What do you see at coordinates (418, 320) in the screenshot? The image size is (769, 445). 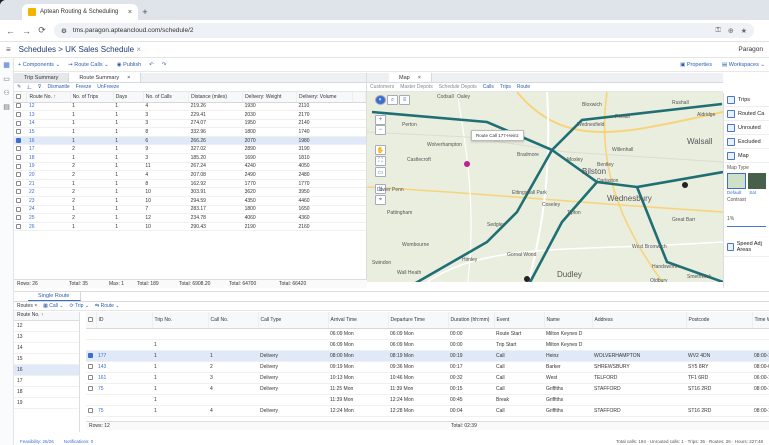 I see `col-departure: Departure Time` at bounding box center [418, 320].